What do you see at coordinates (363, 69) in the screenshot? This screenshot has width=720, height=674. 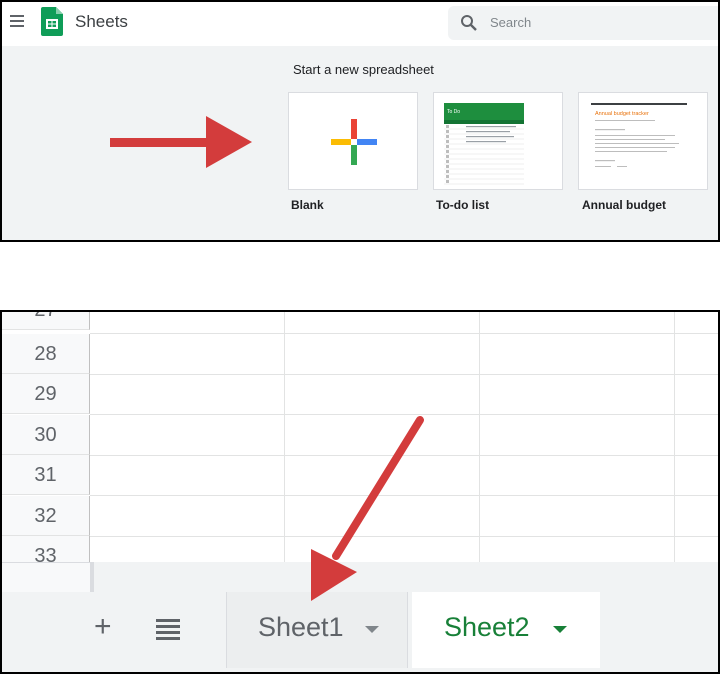 I see `start-section-title: Start a new spreadsheet` at bounding box center [363, 69].